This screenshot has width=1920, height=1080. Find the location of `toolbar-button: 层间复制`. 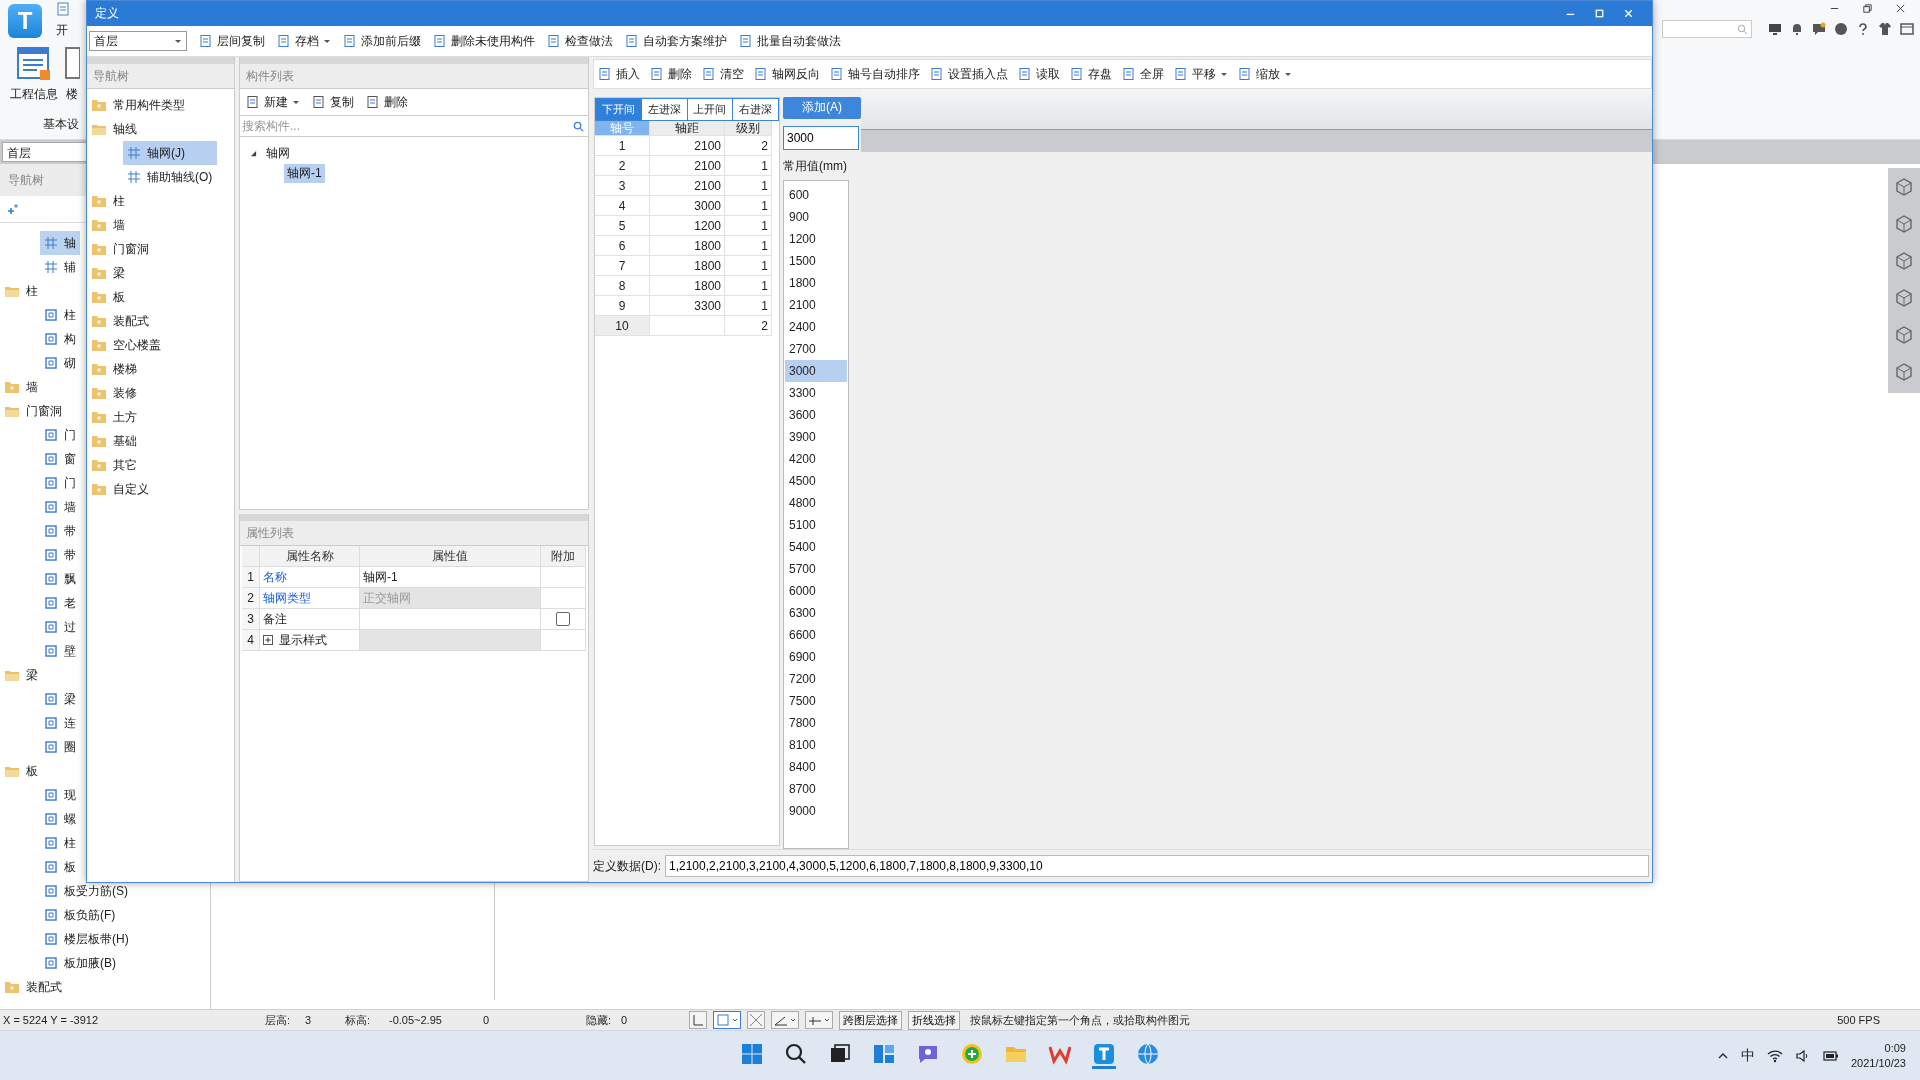

toolbar-button: 层间复制 is located at coordinates (232, 41).